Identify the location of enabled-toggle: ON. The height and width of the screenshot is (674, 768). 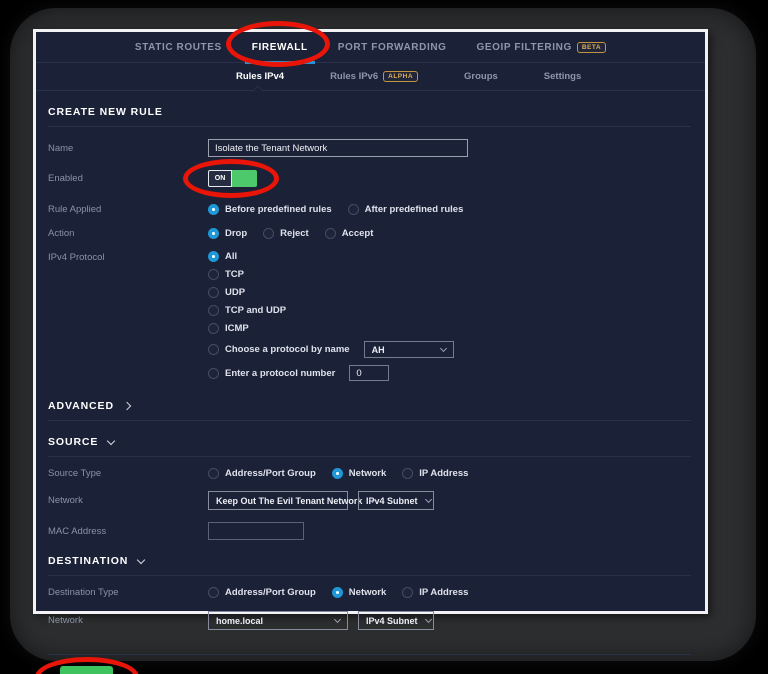
(231, 178).